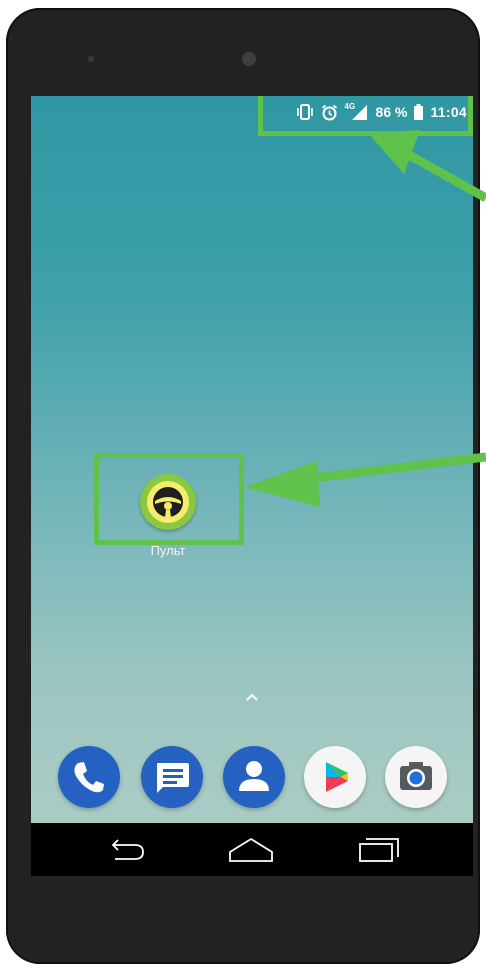  Describe the element at coordinates (91, 59) in the screenshot. I see `sensor-dot` at that location.